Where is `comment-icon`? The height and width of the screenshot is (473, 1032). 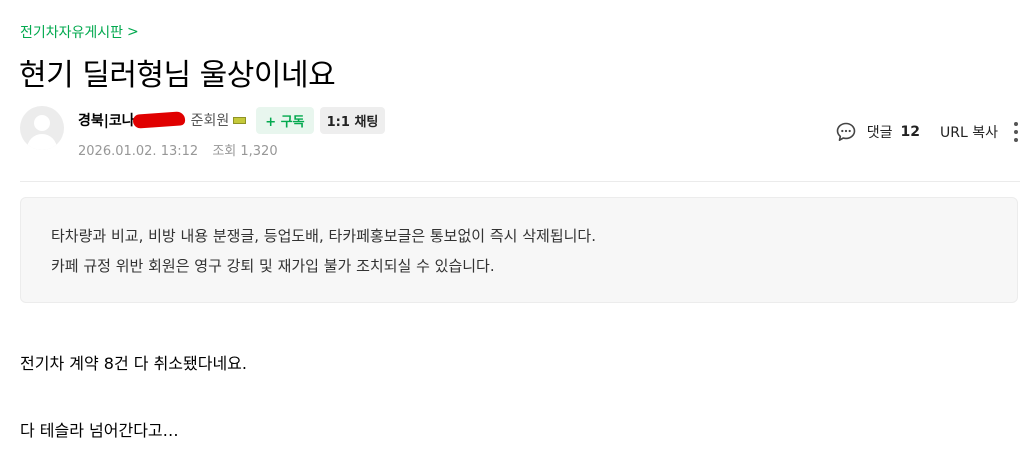 comment-icon is located at coordinates (846, 132).